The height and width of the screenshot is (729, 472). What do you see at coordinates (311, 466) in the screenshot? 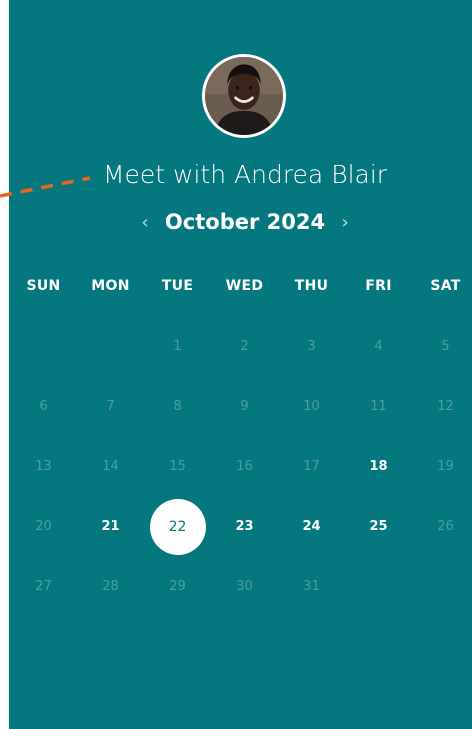
I see `day-cell-unavailable: 17` at bounding box center [311, 466].